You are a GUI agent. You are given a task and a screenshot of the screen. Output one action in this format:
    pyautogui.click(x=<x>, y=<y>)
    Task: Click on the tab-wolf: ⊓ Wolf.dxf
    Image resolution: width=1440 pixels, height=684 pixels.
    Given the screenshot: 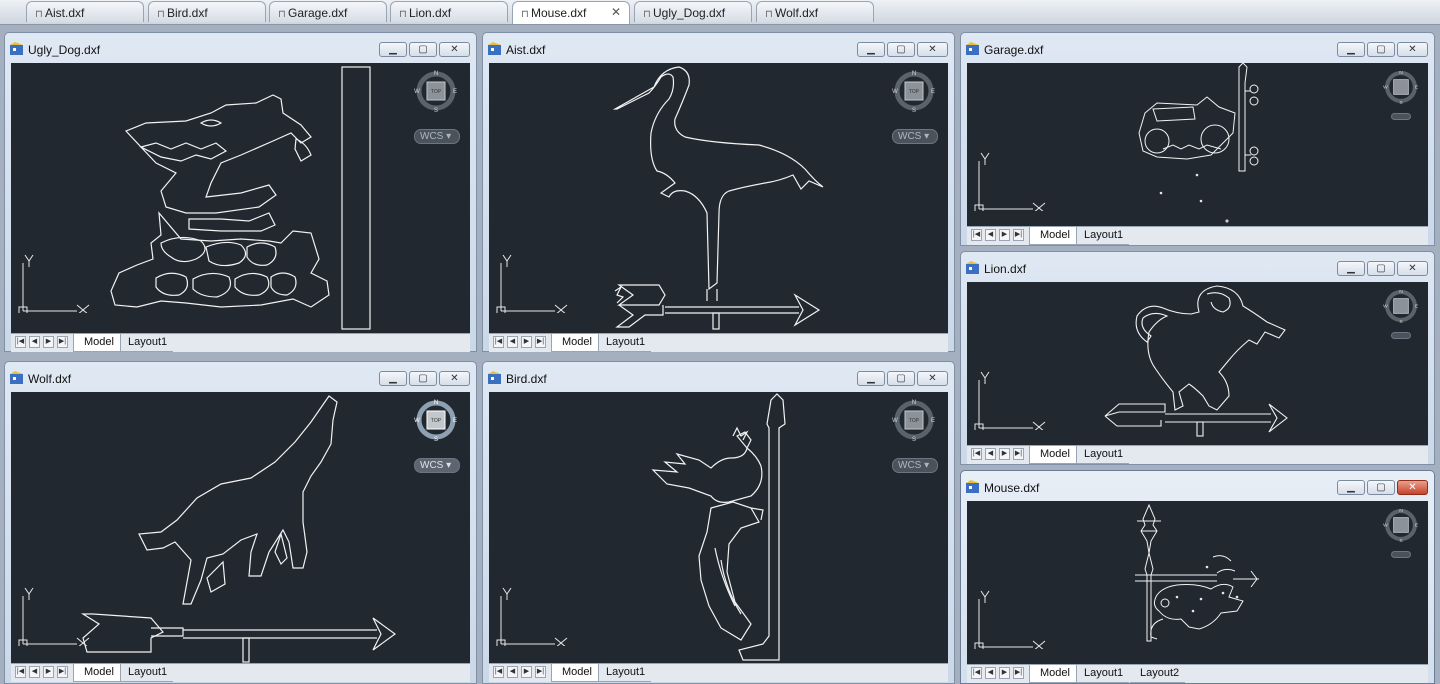 What is the action you would take?
    pyautogui.click(x=815, y=11)
    